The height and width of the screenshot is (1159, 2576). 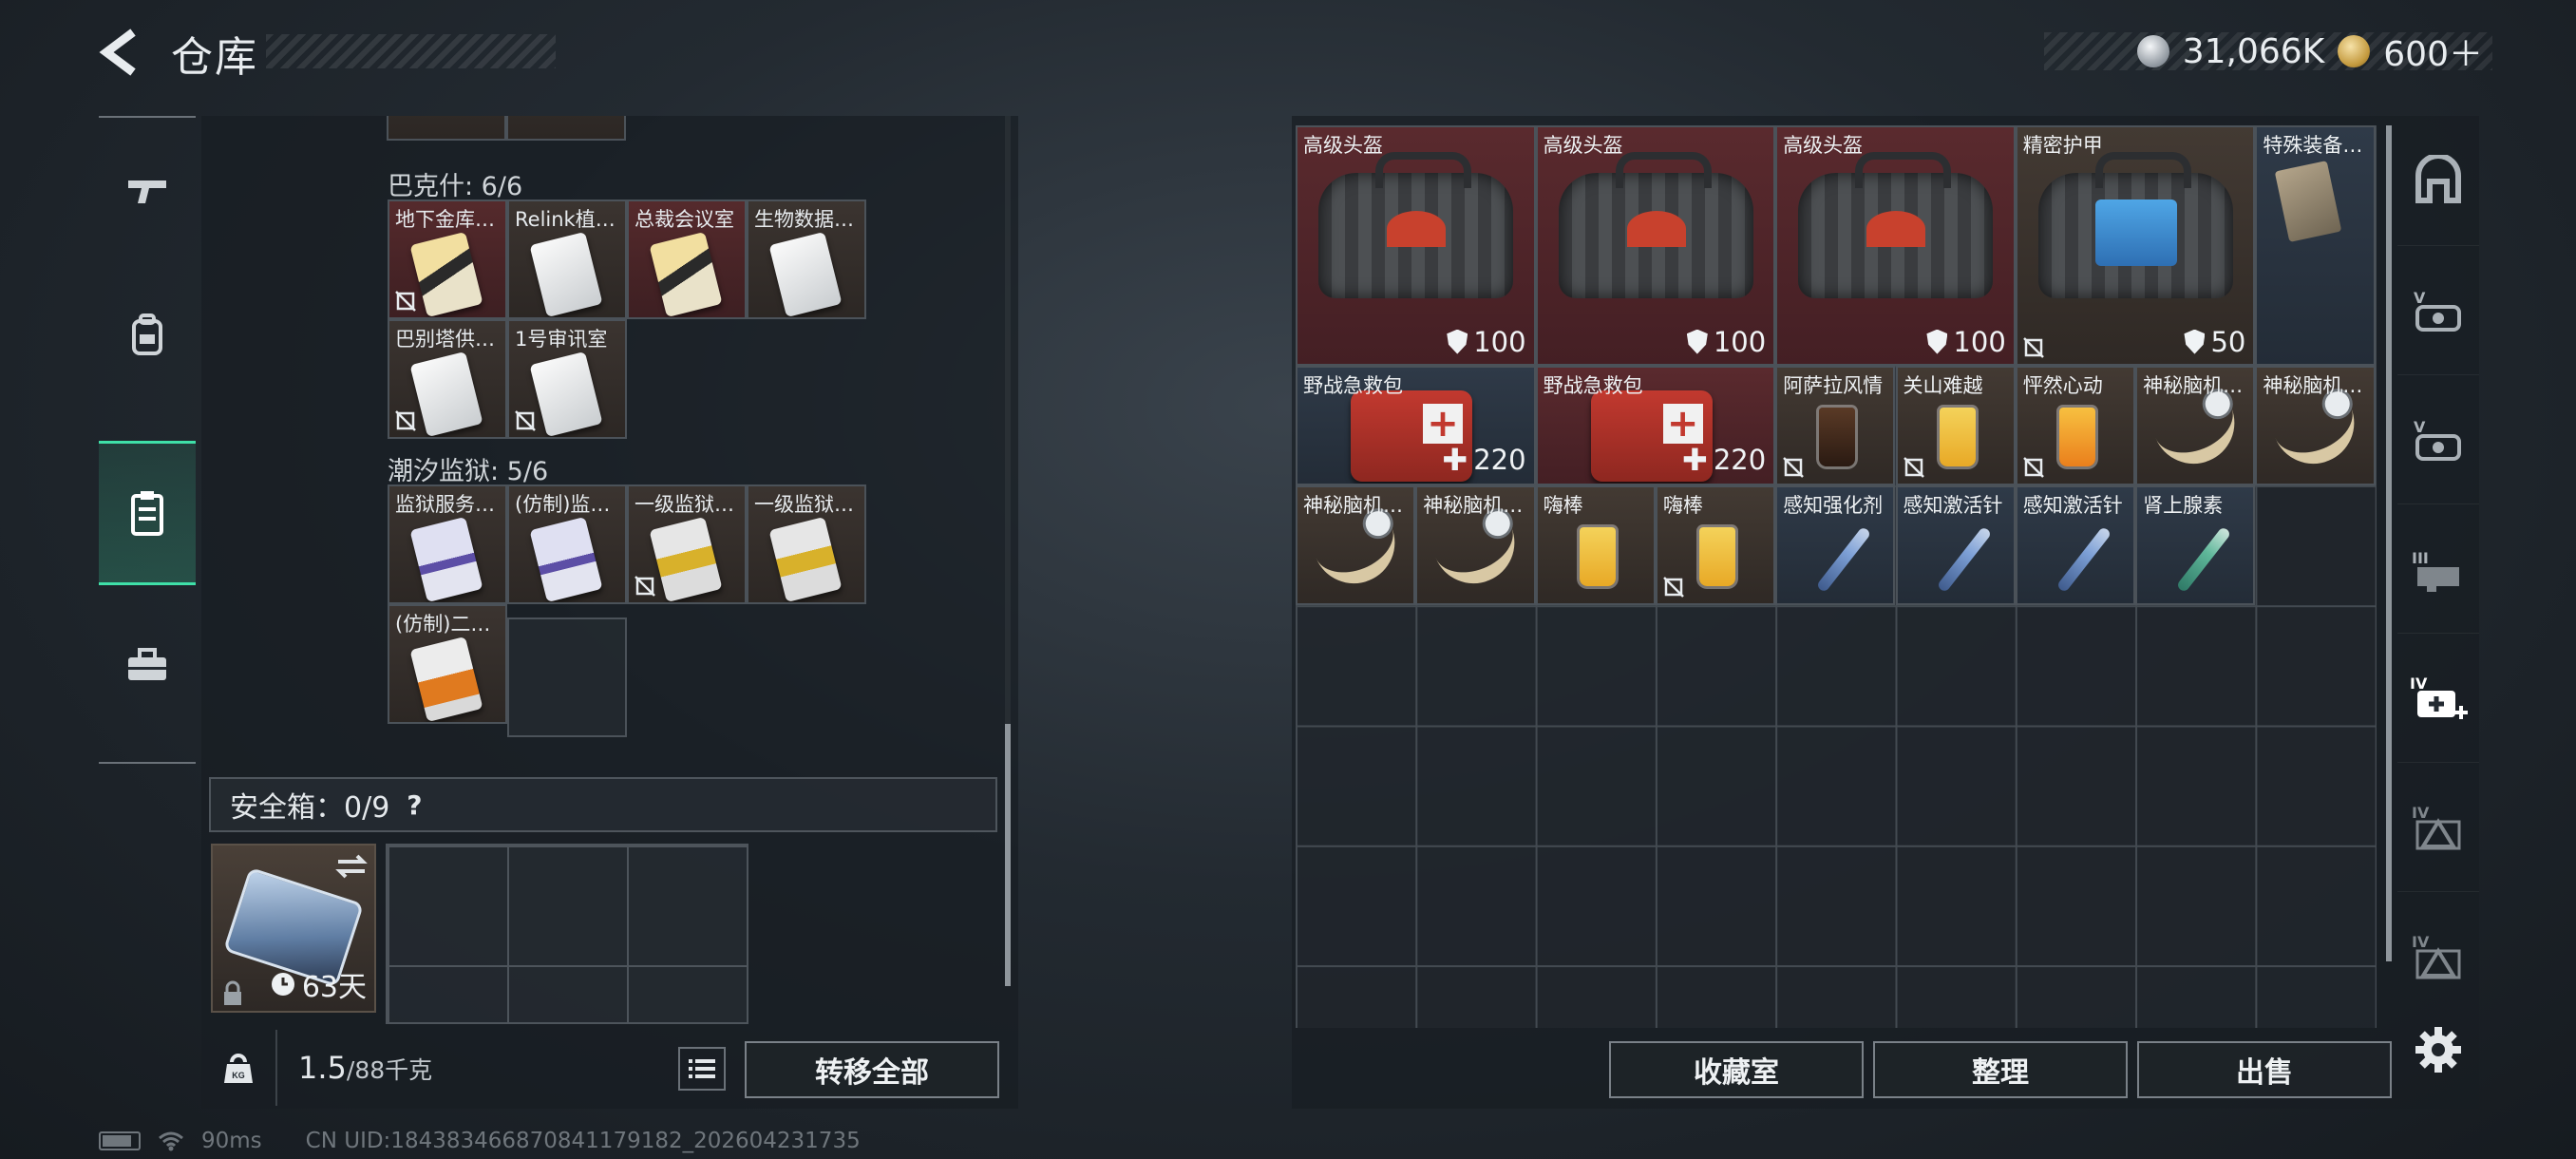 What do you see at coordinates (1583, 145) in the screenshot?
I see `item-name: 高级头盔` at bounding box center [1583, 145].